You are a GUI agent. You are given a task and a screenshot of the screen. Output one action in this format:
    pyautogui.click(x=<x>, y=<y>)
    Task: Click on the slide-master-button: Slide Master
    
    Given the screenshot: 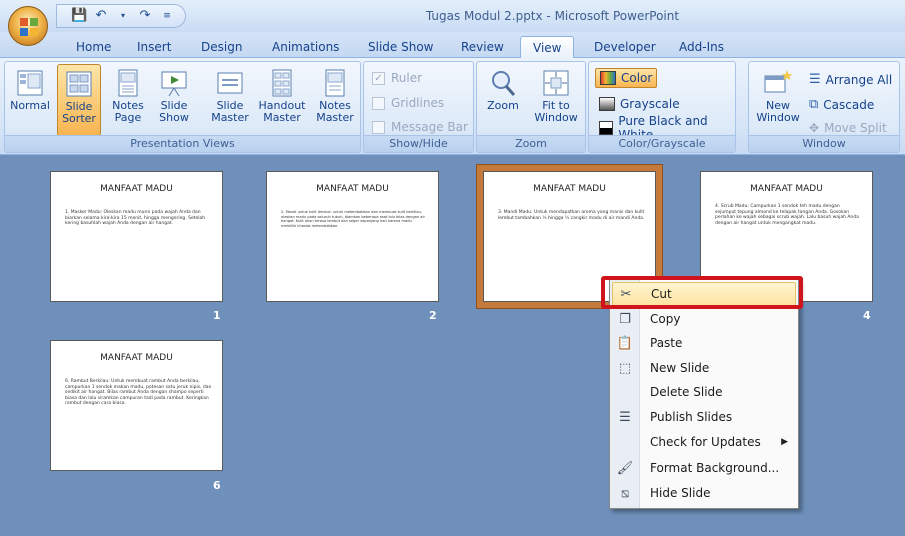 What is the action you would take?
    pyautogui.click(x=230, y=100)
    